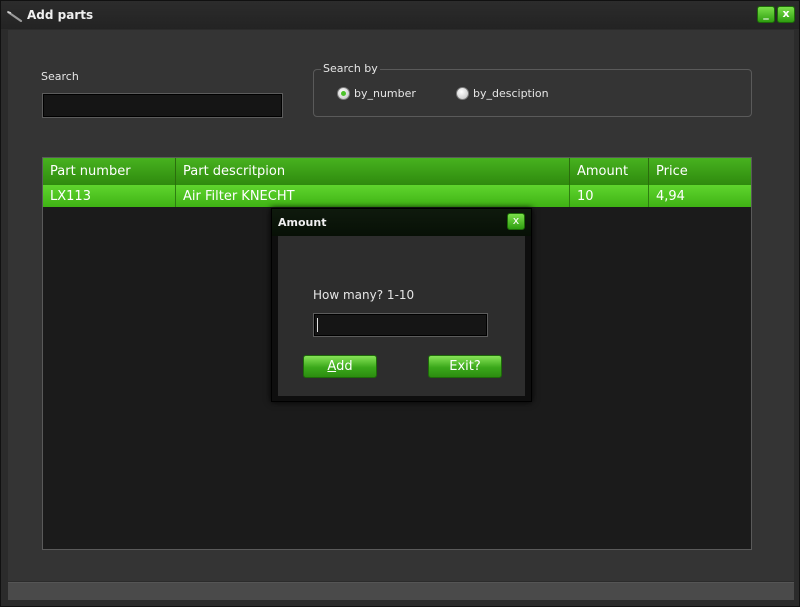 The width and height of the screenshot is (800, 607). I want to click on radio-by-description-label: by_desciption, so click(511, 93).